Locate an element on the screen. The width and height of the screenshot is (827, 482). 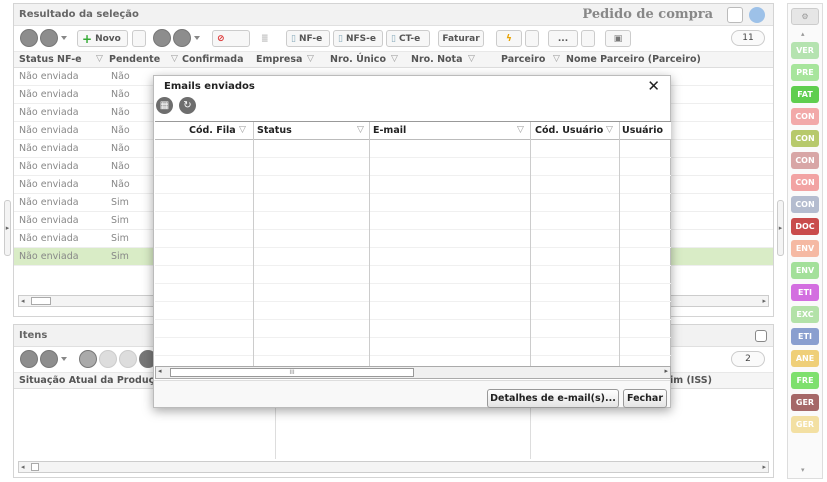
column-header: Empresa is located at coordinates (279, 59).